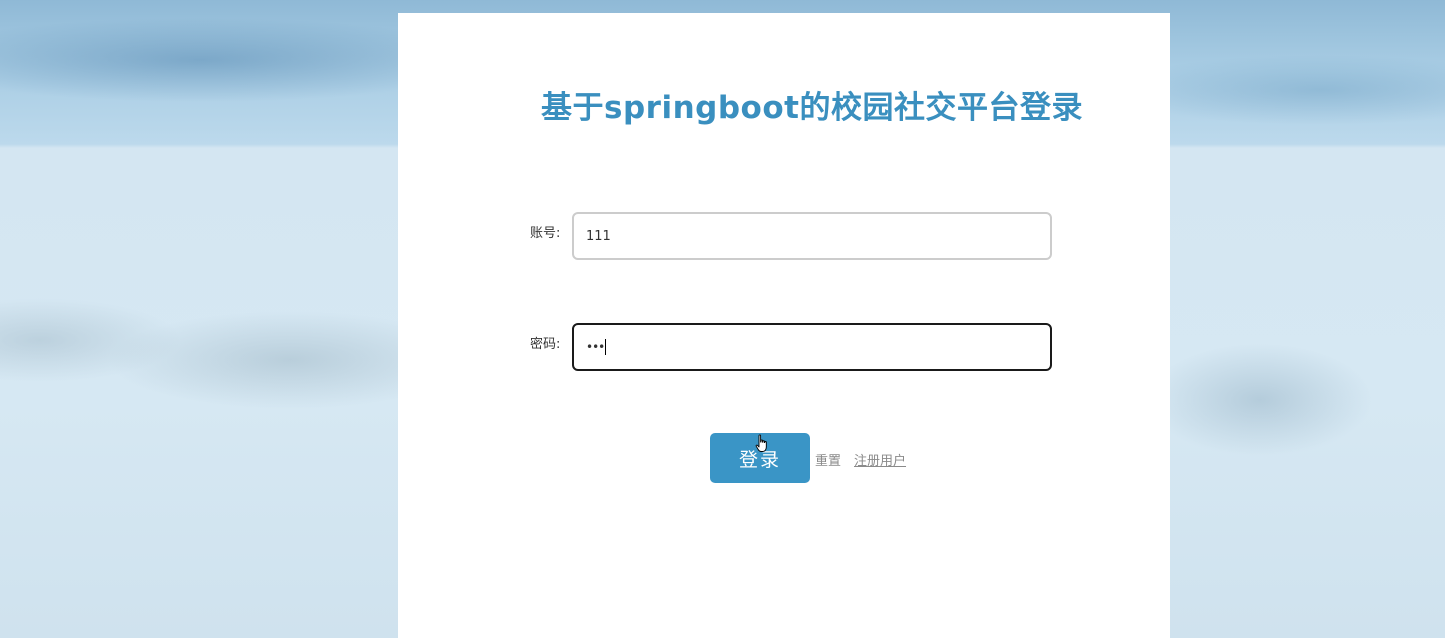 This screenshot has width=1445, height=638. I want to click on register-link: 注册用户, so click(880, 459).